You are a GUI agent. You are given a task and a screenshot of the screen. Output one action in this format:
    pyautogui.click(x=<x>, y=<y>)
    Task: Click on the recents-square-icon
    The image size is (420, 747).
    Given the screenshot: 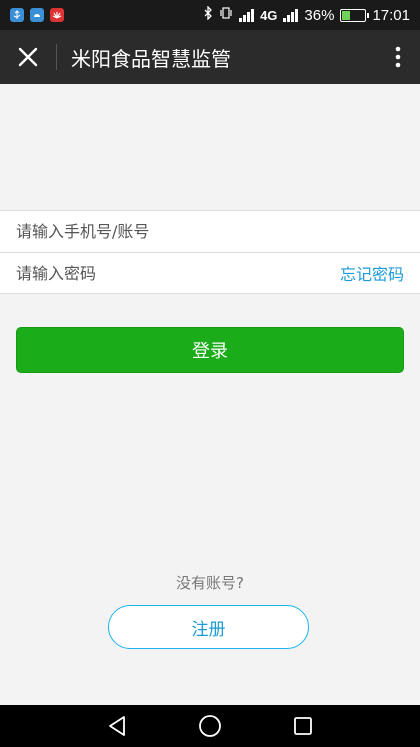 What is the action you would take?
    pyautogui.click(x=303, y=726)
    